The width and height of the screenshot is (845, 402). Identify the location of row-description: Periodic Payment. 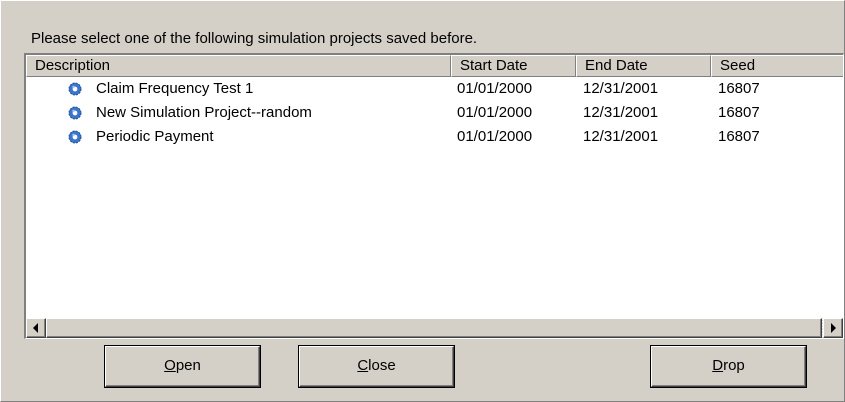
(155, 136).